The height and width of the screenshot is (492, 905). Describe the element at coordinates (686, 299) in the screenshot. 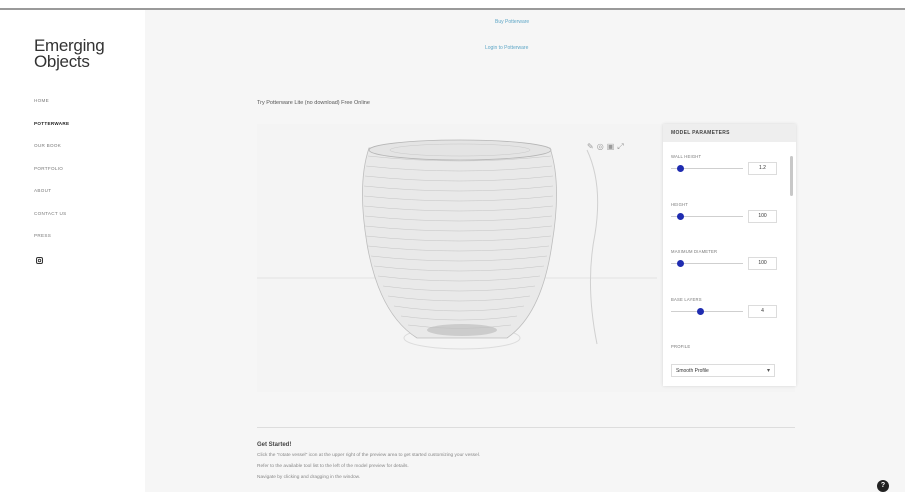

I see `param-label: BASE LAYERS` at that location.